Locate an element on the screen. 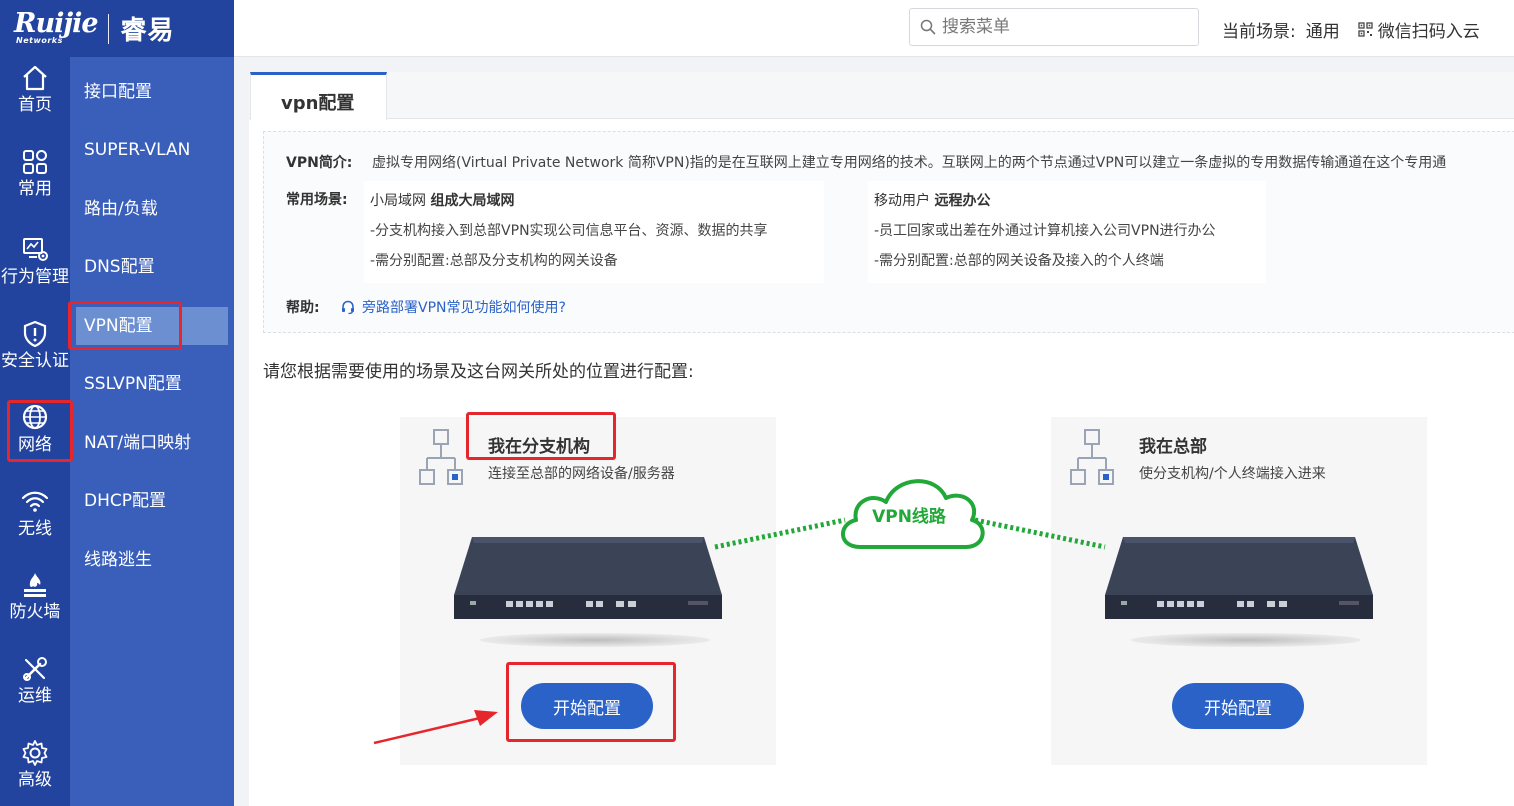 The height and width of the screenshot is (806, 1514). shield-icon is located at coordinates (35, 334).